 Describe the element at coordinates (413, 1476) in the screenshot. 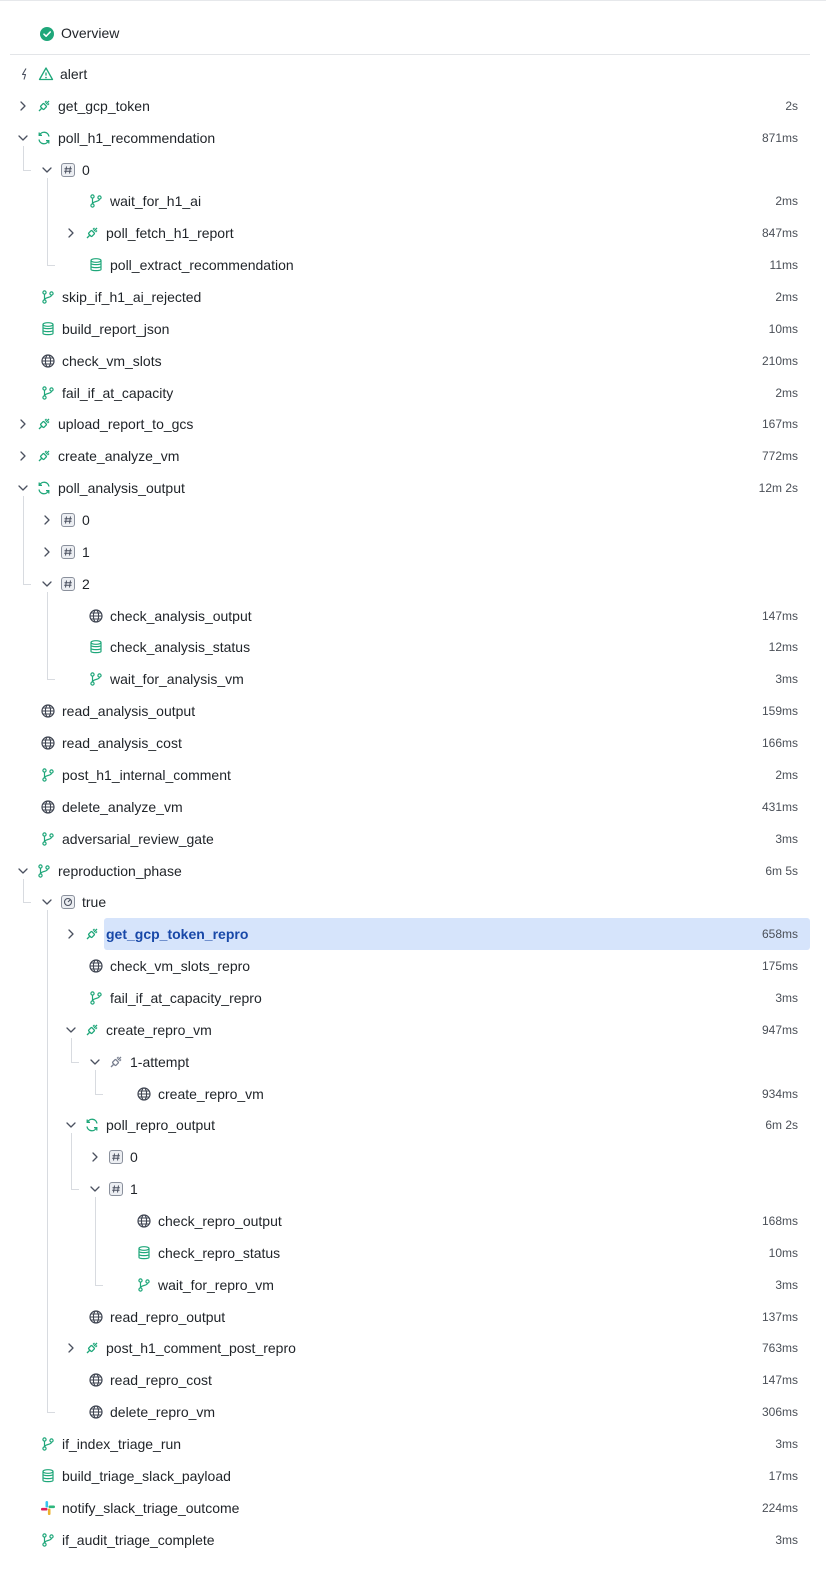

I see `tree-row: build_triage_slack_payload 17ms` at that location.